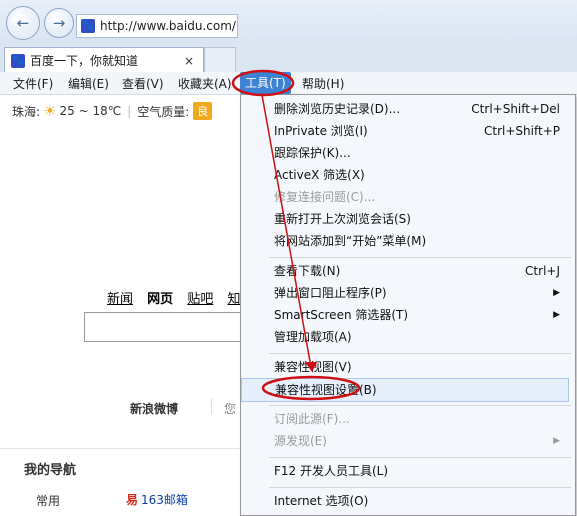 Image resolution: width=577 pixels, height=516 pixels. I want to click on link-web: 网页, so click(160, 299).